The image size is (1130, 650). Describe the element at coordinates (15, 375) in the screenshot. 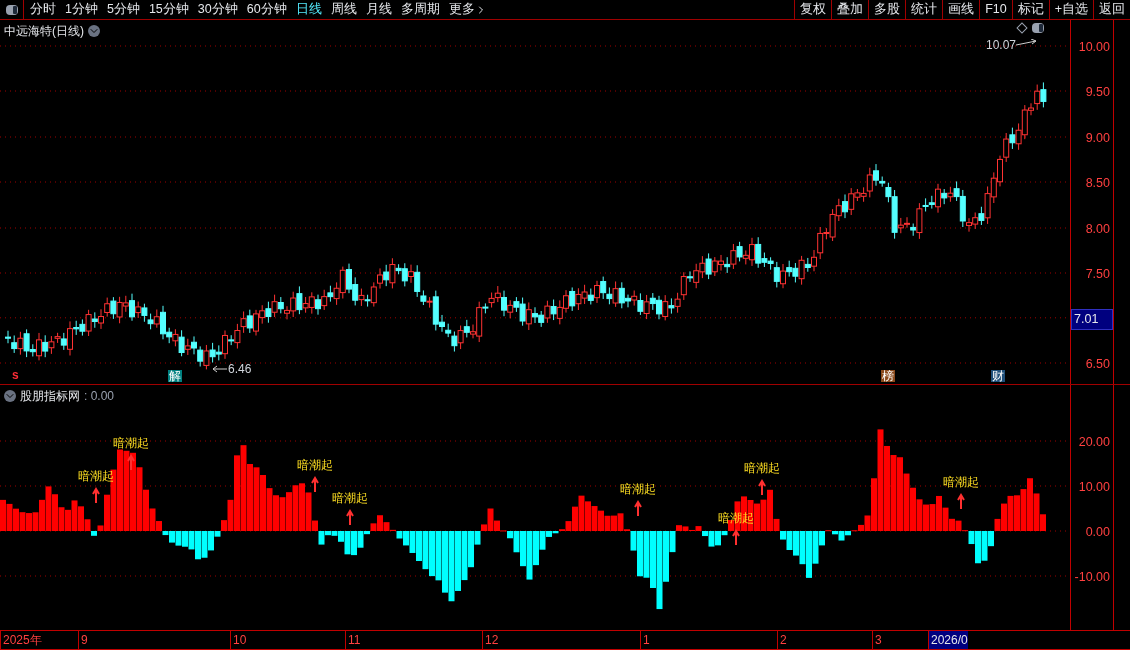

I see `signal-mark: s` at that location.